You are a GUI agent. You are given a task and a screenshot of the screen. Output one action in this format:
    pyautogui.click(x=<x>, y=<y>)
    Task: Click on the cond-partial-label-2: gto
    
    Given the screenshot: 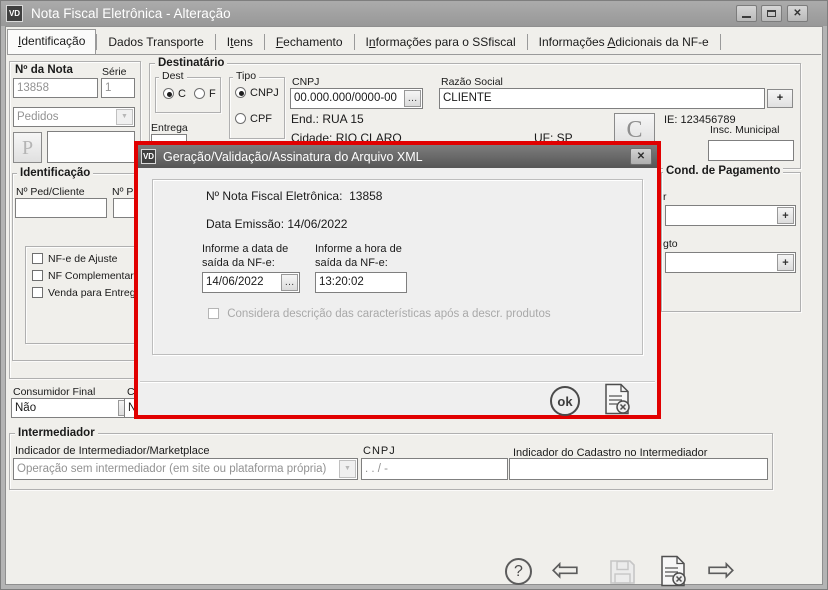 What is the action you would take?
    pyautogui.click(x=670, y=244)
    